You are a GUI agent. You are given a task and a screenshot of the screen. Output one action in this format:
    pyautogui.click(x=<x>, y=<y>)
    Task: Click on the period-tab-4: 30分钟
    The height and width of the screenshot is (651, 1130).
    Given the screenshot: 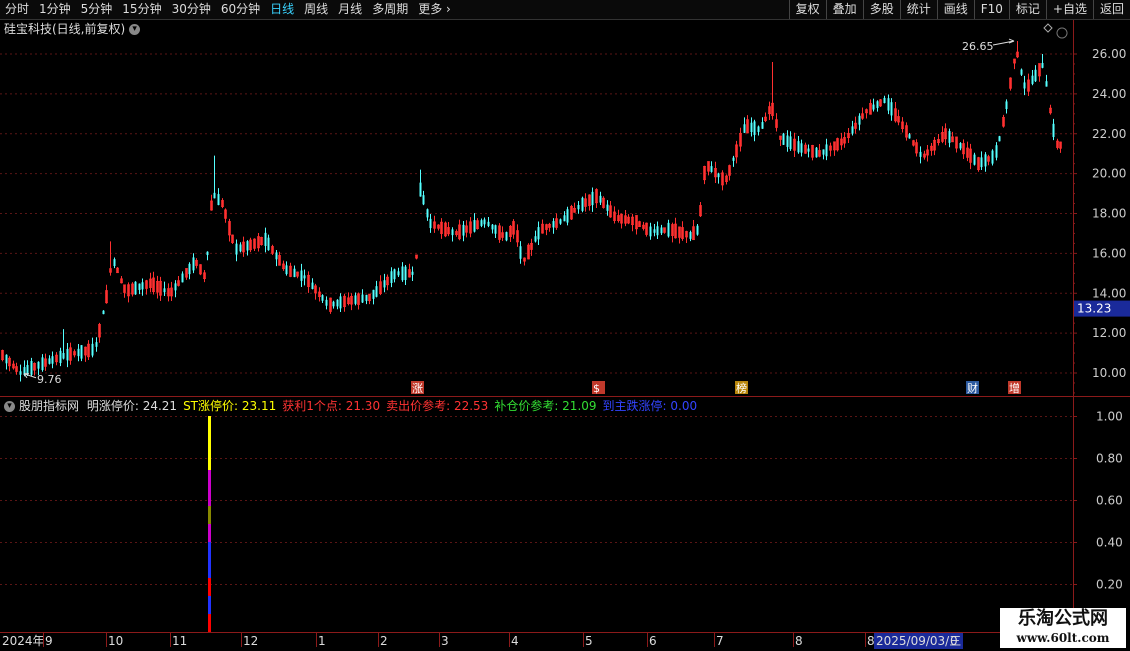 What is the action you would take?
    pyautogui.click(x=191, y=9)
    